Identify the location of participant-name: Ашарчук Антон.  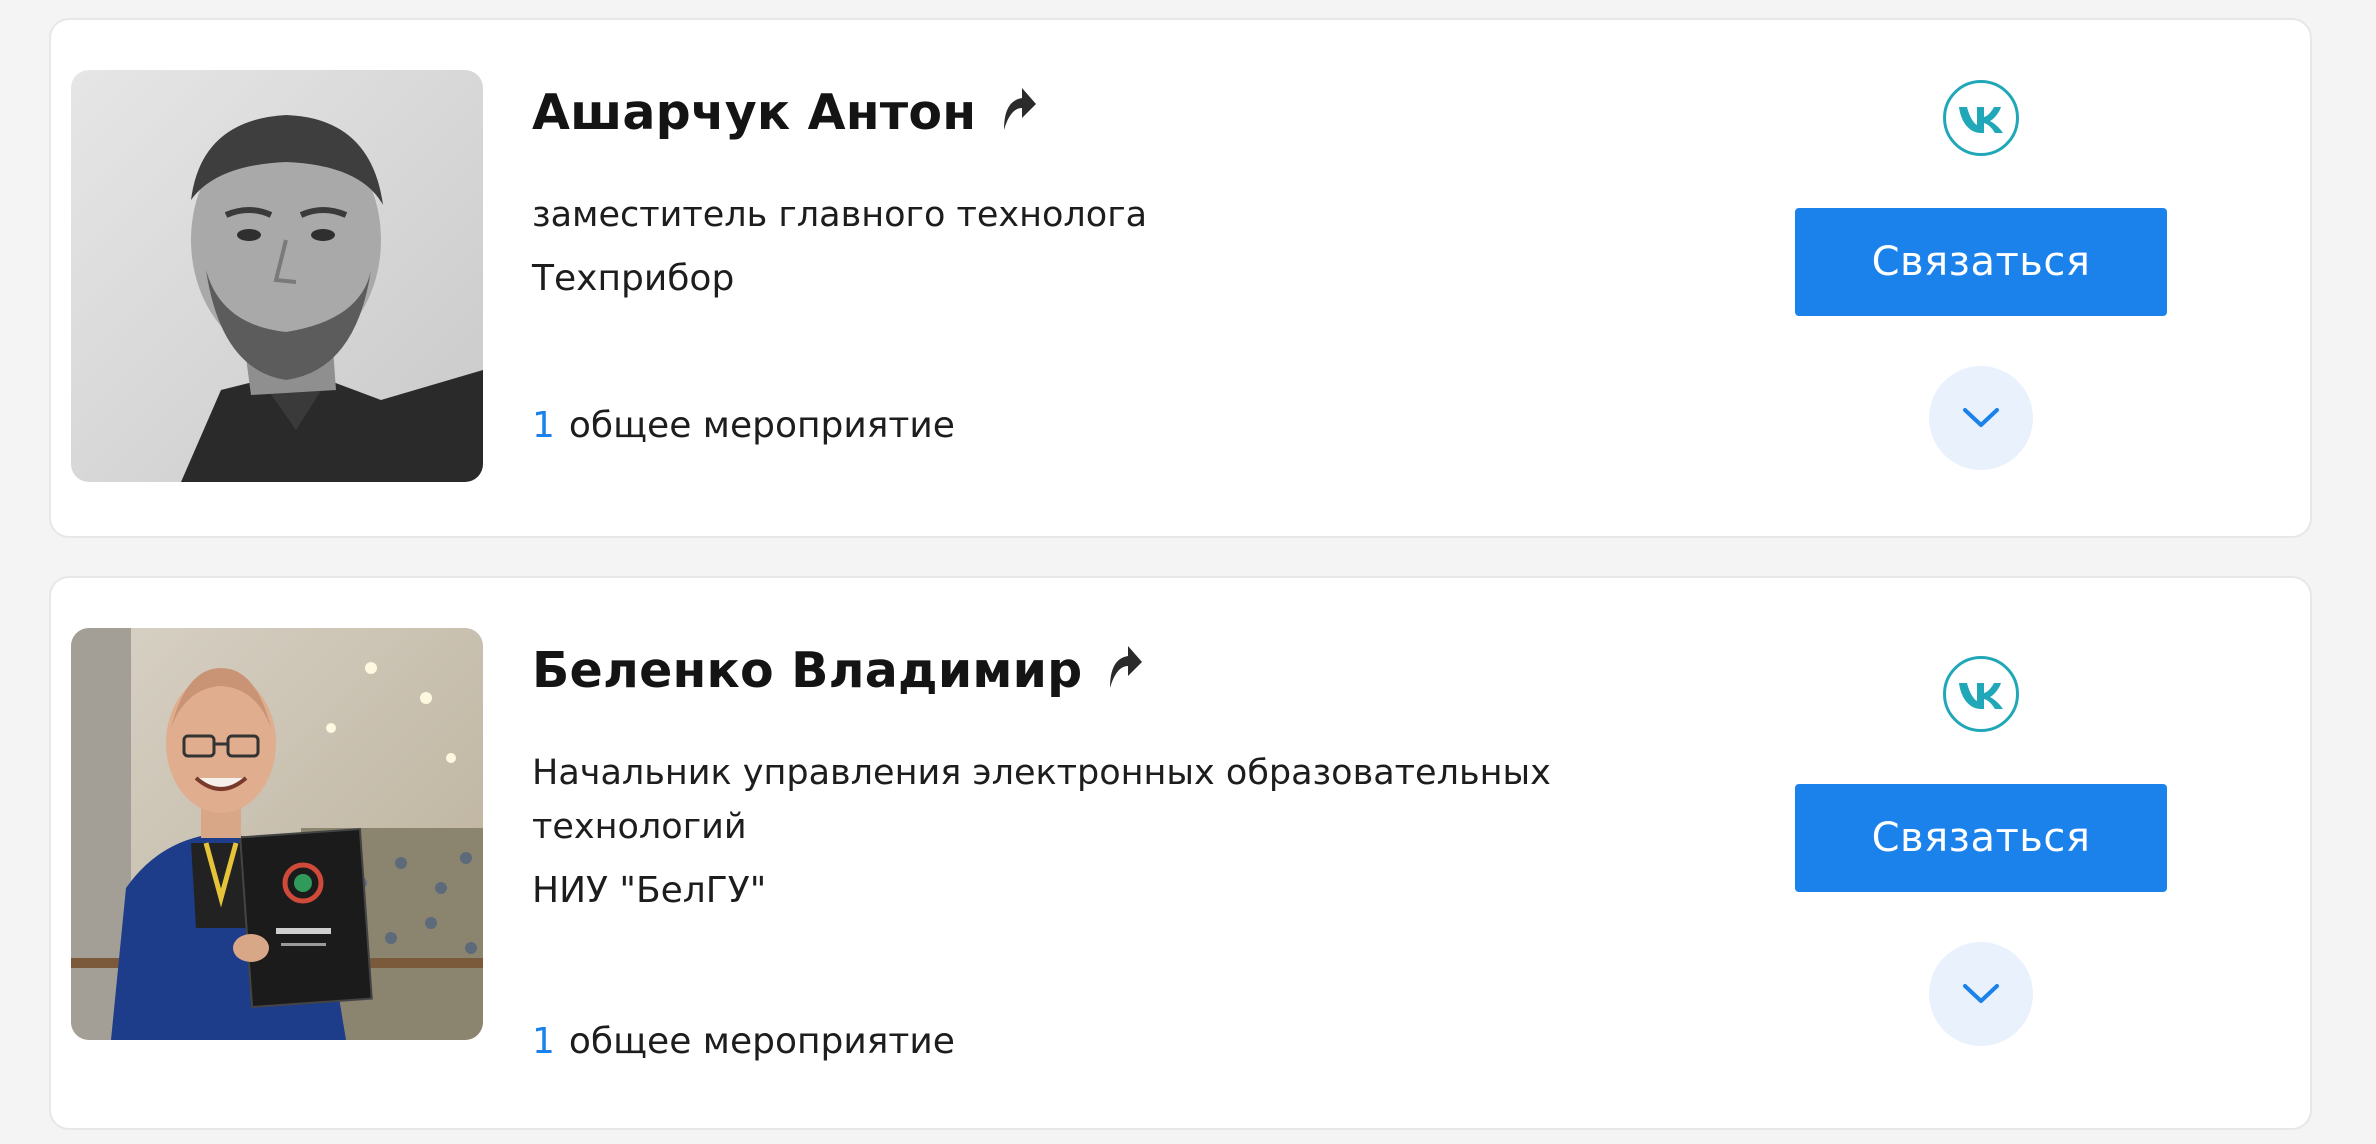
(754, 112).